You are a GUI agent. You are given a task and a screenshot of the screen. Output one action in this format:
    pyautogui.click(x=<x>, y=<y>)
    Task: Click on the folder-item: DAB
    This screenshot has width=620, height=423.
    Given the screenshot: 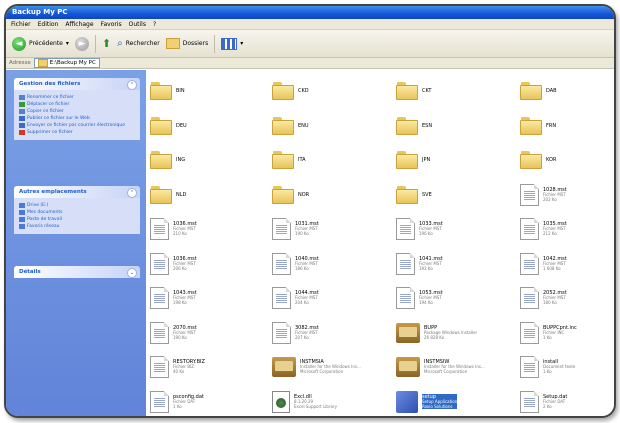 What is the action you would take?
    pyautogui.click(x=567, y=91)
    